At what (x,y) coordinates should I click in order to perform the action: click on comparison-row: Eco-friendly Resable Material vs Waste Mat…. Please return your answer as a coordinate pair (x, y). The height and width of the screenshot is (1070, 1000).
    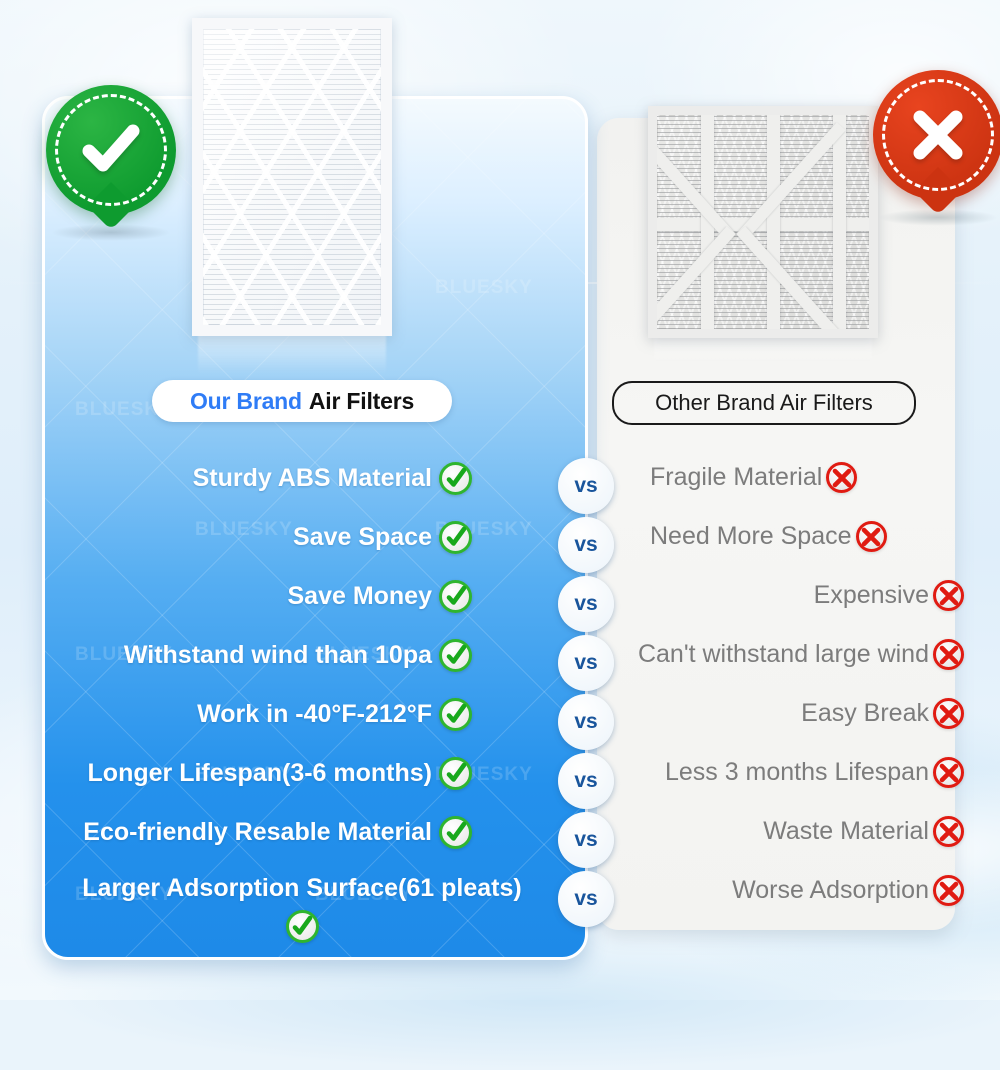
    Looking at the image, I should click on (500, 843).